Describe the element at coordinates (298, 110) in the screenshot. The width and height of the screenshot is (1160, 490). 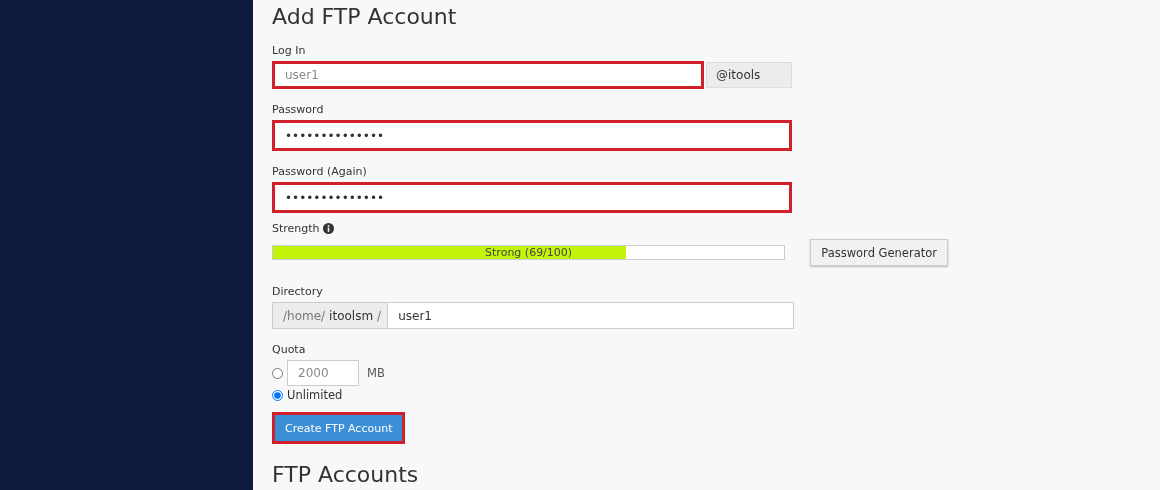
I see `field-label: Password` at that location.